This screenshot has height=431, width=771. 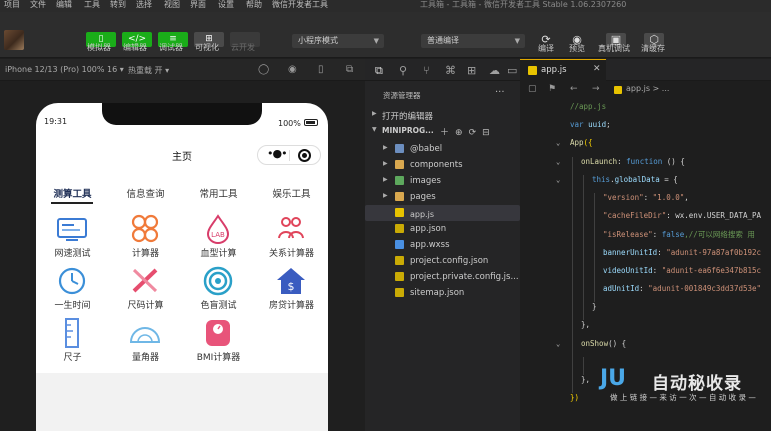 What do you see at coordinates (574, 89) in the screenshot?
I see `back-icon: ←` at bounding box center [574, 89].